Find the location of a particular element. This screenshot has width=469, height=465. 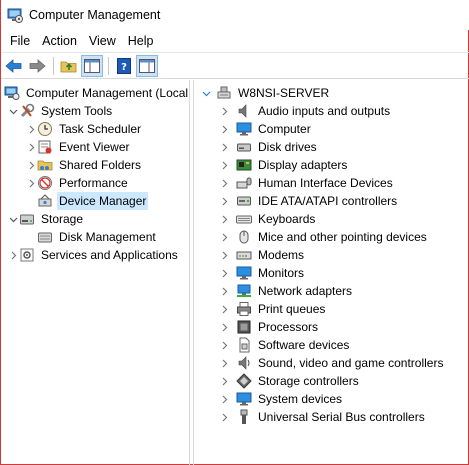

menu-action: Action is located at coordinates (59, 41).